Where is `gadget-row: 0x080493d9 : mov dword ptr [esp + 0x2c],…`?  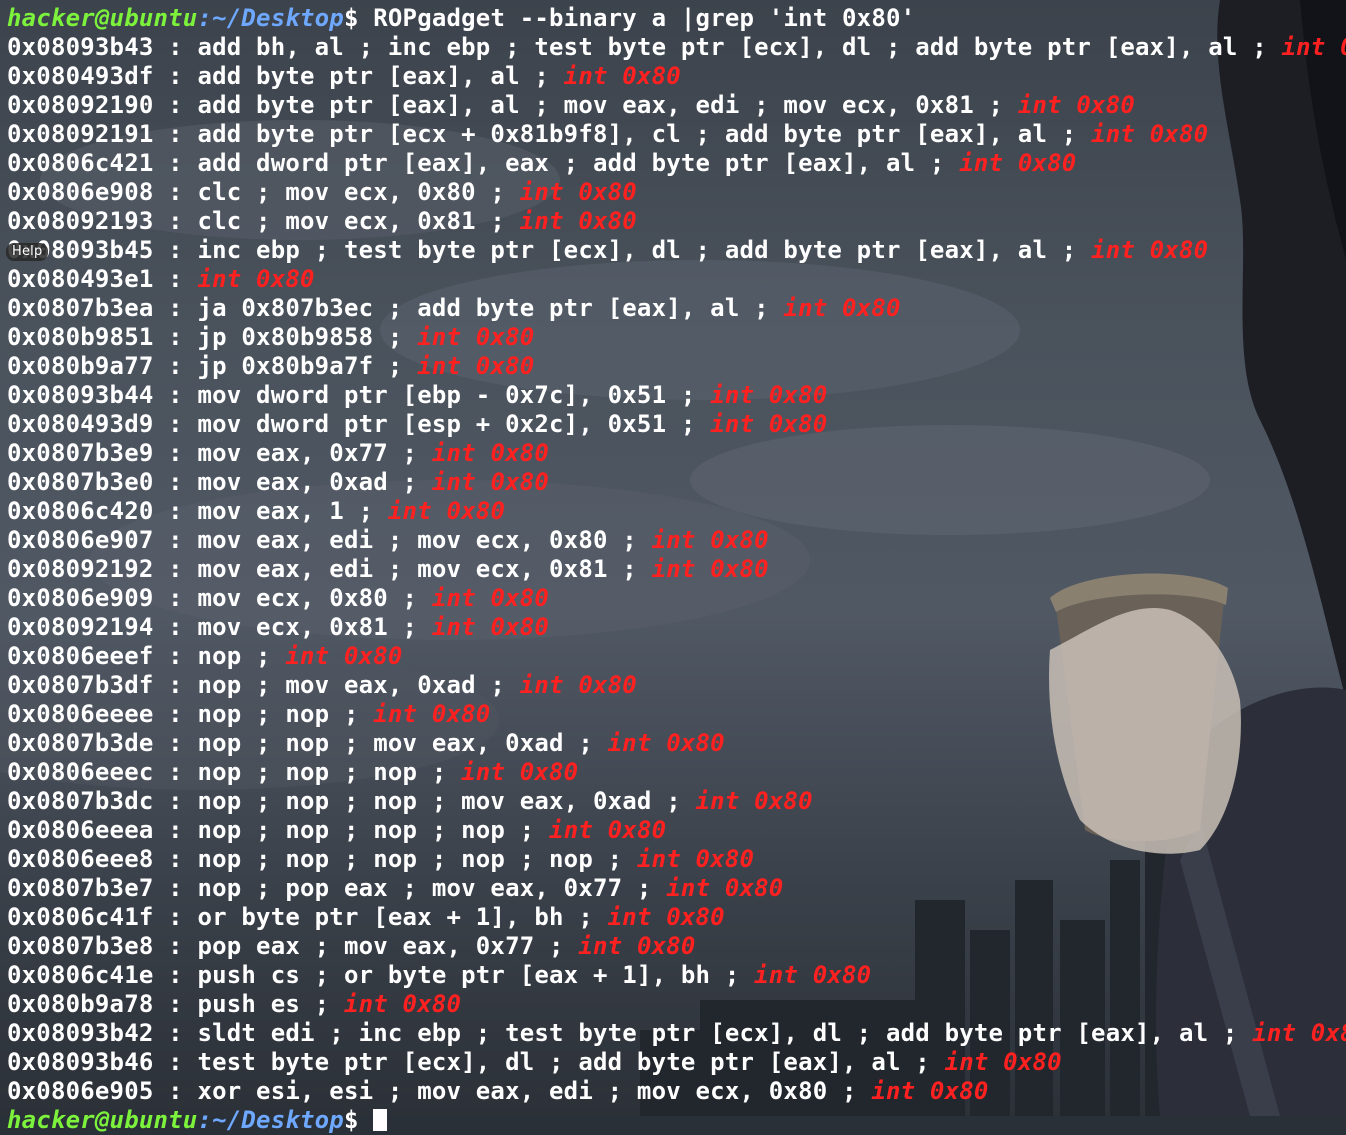
gadget-row: 0x080493d9 : mov dword ptr [esp + 0x2c],… is located at coordinates (417, 424).